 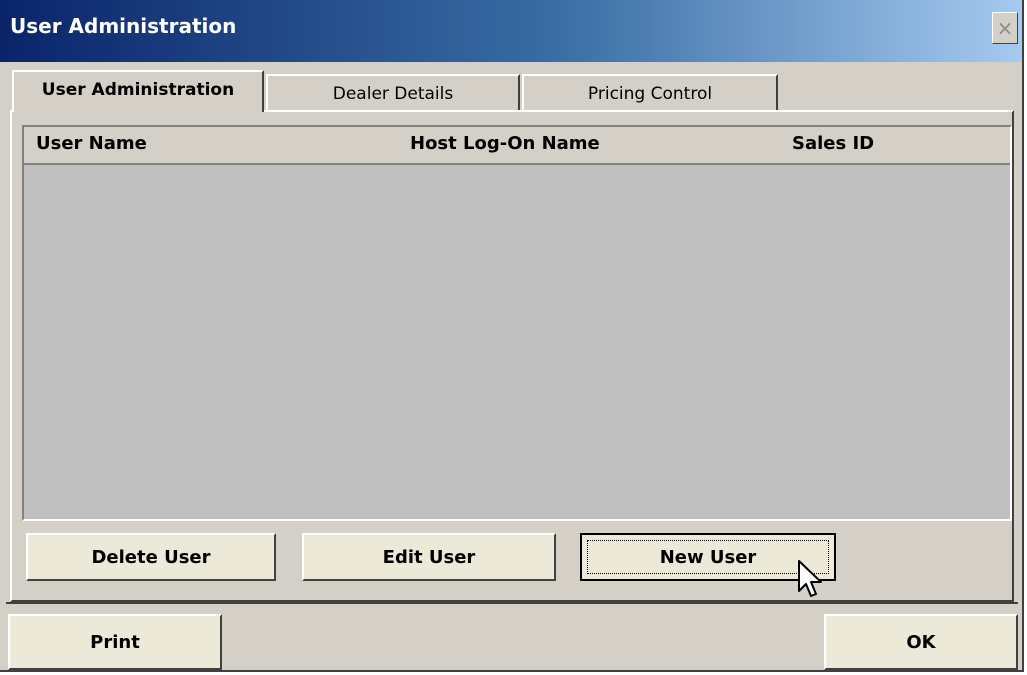 I want to click on footer-separator, so click(x=512, y=603).